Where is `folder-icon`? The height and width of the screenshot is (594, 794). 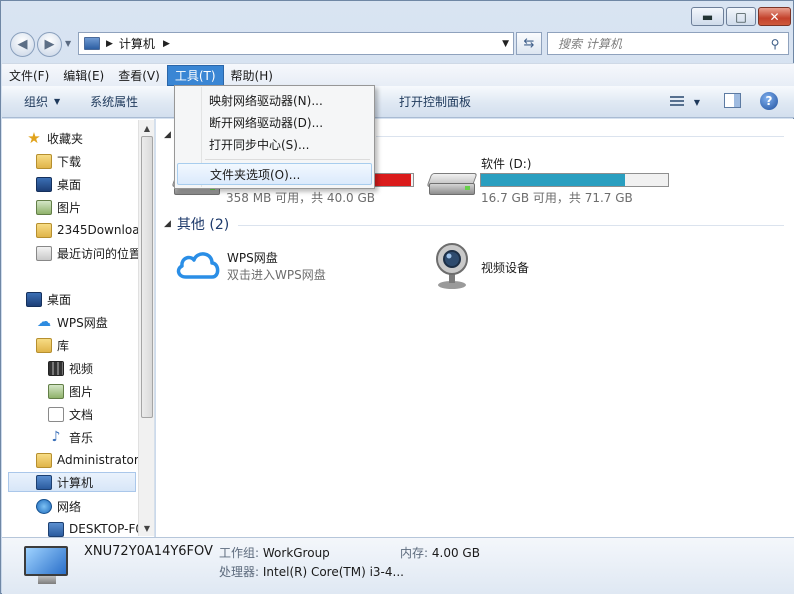 folder-icon is located at coordinates (44, 230).